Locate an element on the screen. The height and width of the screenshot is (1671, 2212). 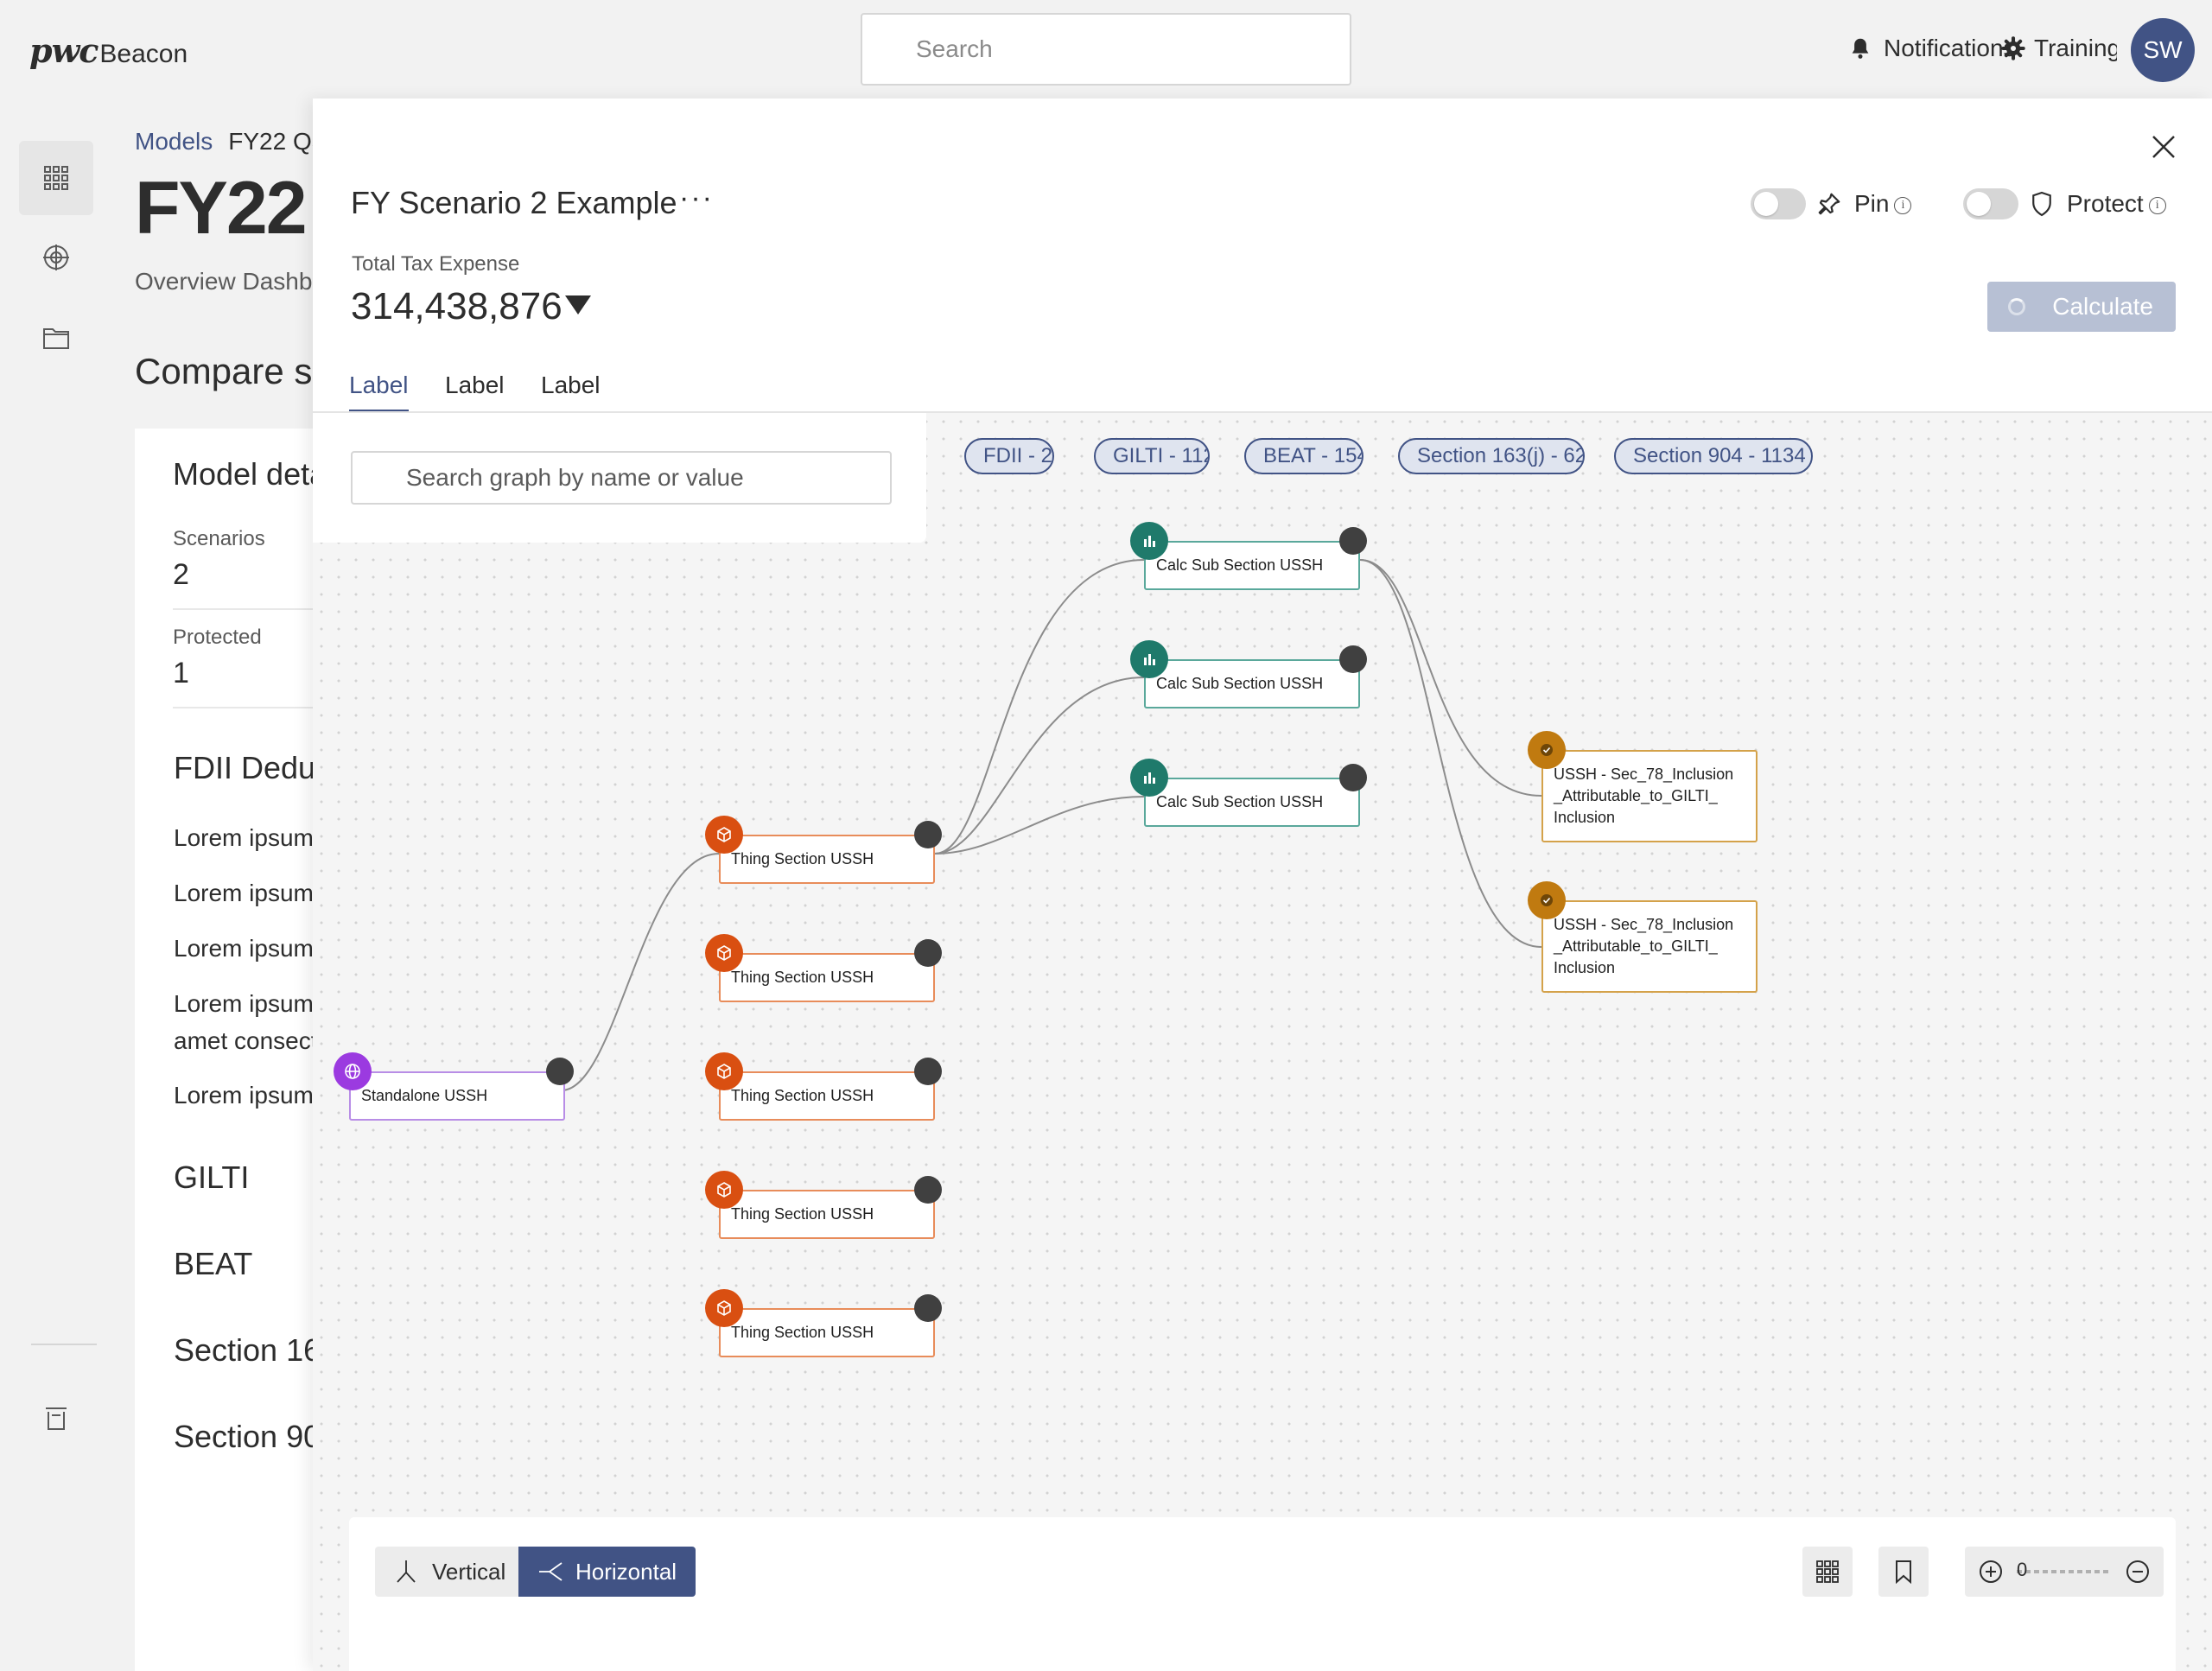
calculate-button: Calculate is located at coordinates (2081, 307).